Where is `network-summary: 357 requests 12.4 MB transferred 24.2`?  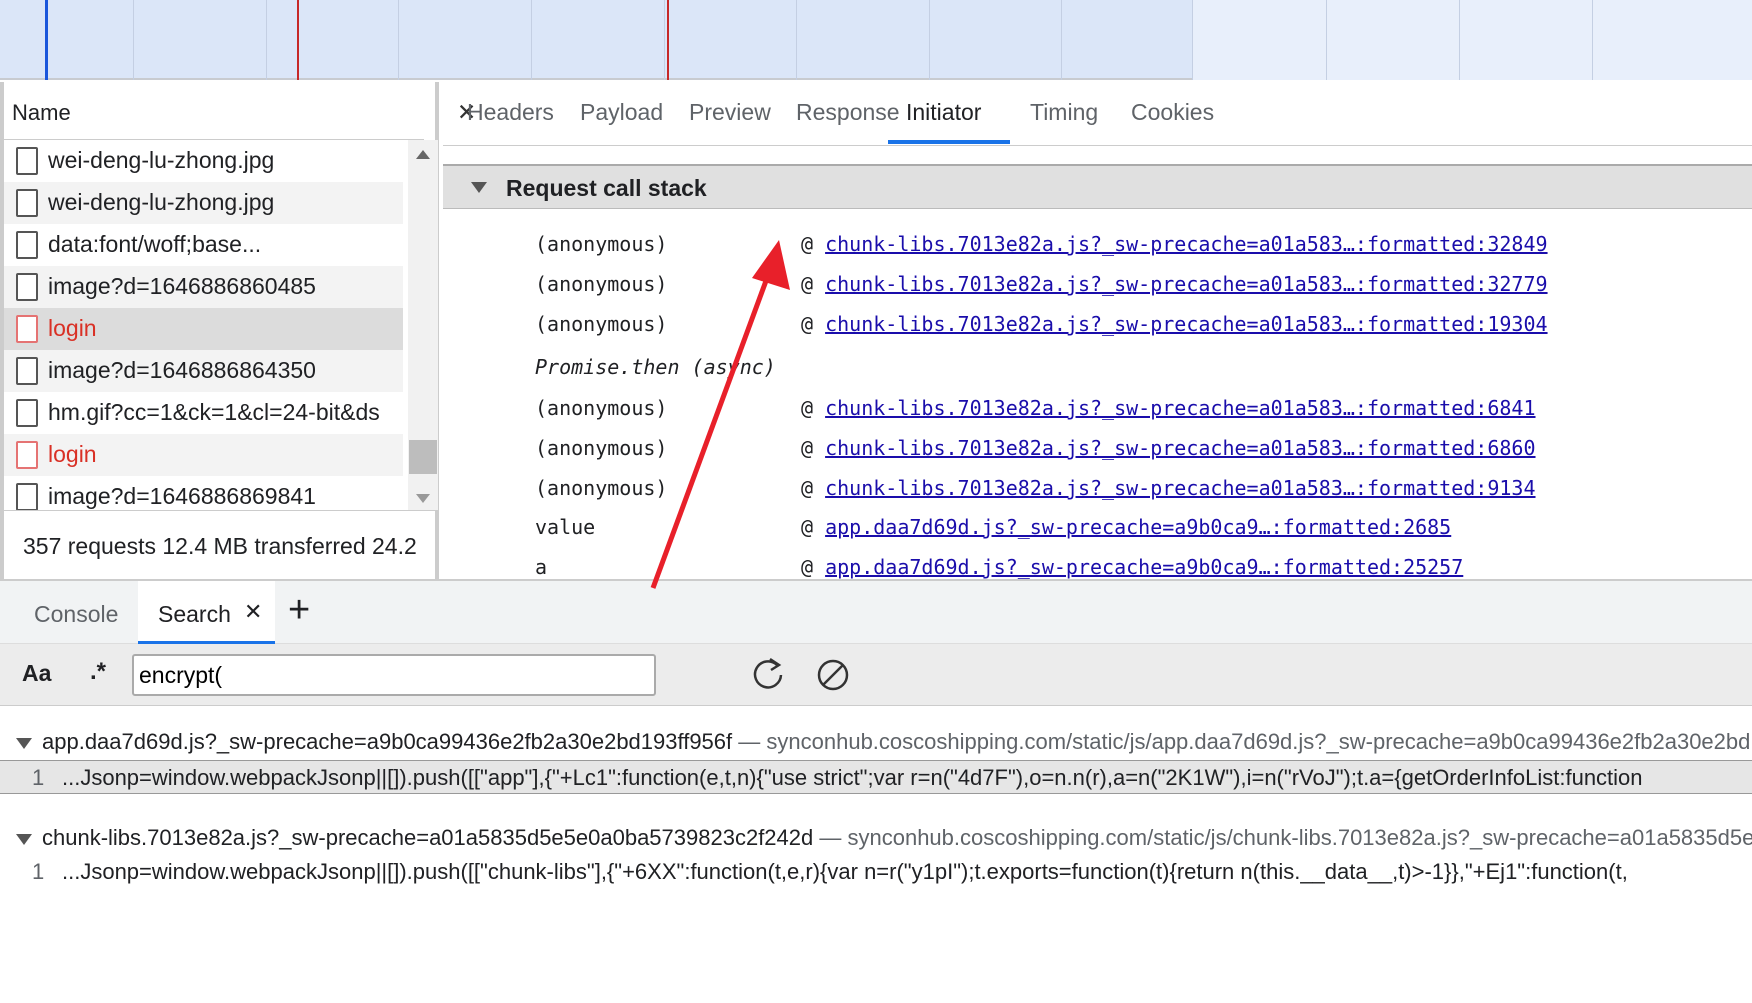
network-summary: 357 requests 12.4 MB transferred 24.2 is located at coordinates (221, 544).